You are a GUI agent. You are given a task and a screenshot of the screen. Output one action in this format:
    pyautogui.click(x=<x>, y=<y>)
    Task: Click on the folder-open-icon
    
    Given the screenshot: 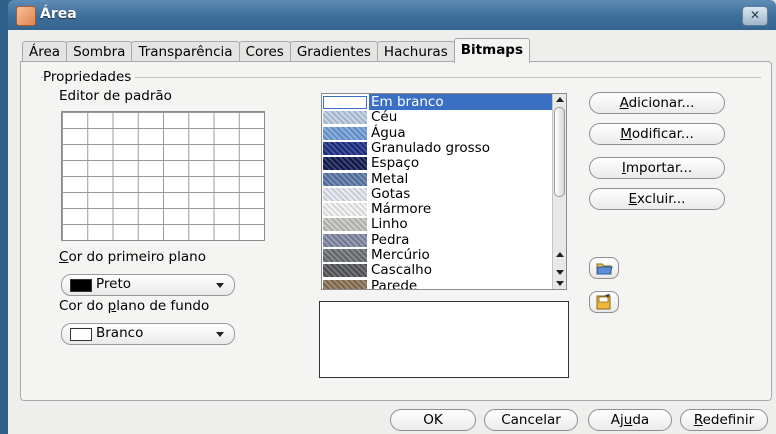 What is the action you would take?
    pyautogui.click(x=604, y=269)
    